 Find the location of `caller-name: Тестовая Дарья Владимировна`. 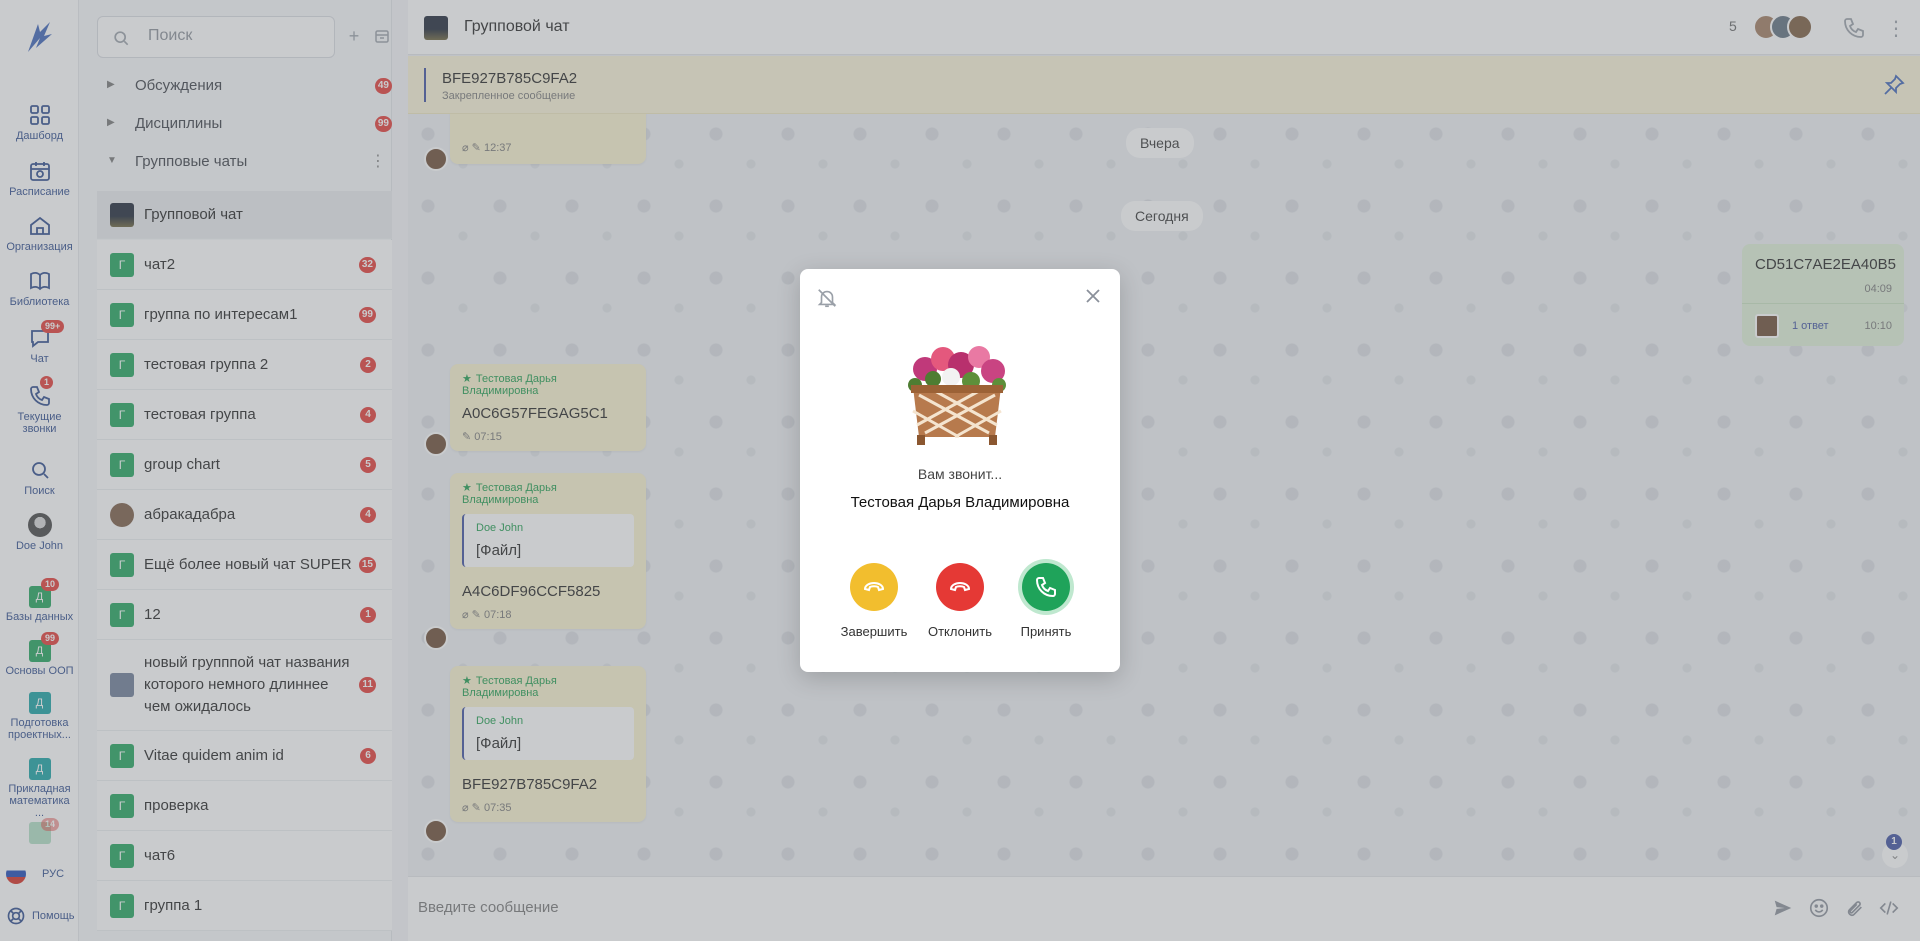

caller-name: Тестовая Дарья Владимировна is located at coordinates (960, 502).